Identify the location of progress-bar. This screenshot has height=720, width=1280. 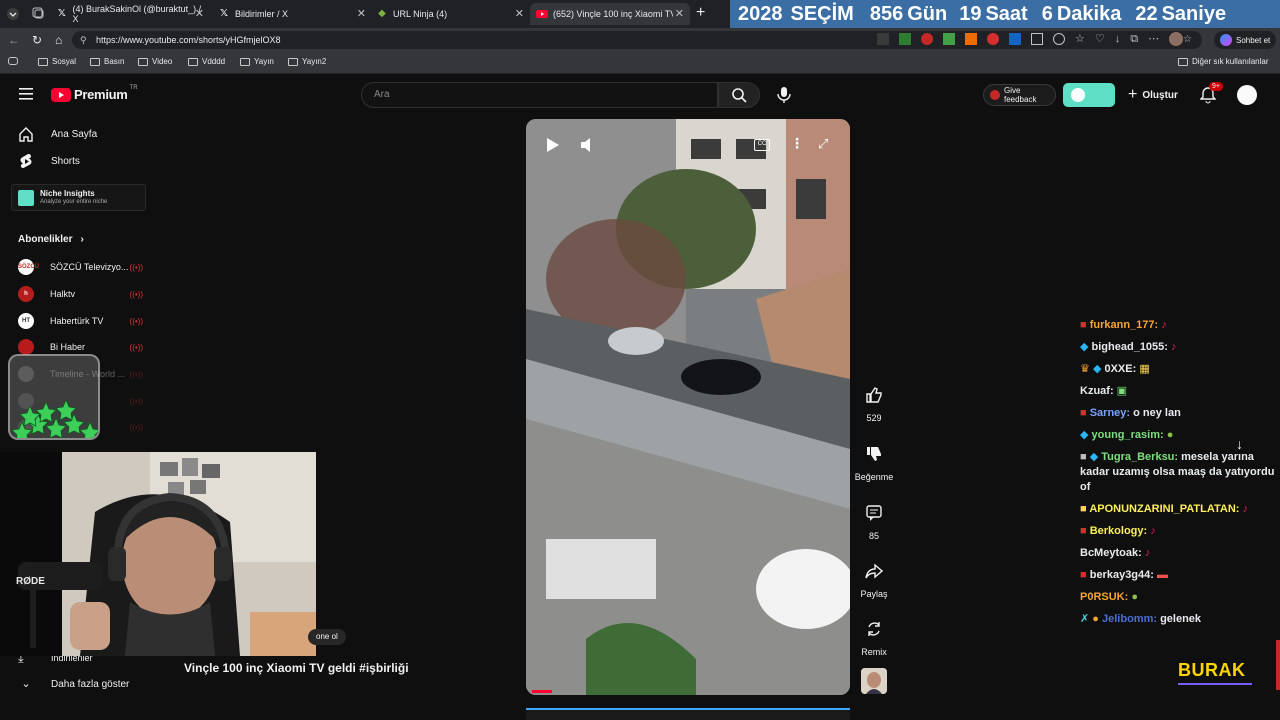
(542, 691).